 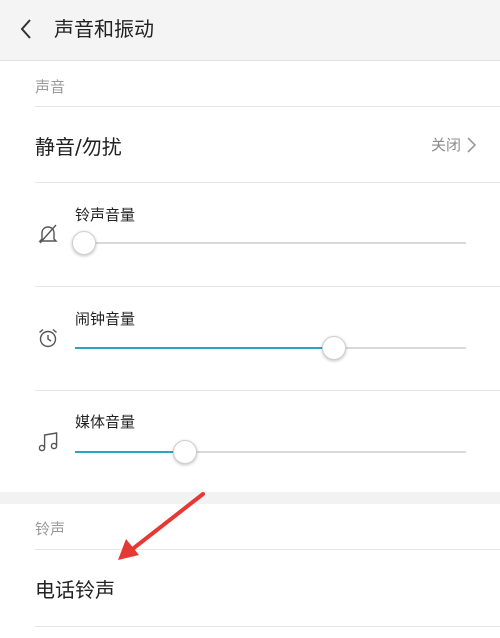 I want to click on mute-status: 关闭, so click(x=453, y=144).